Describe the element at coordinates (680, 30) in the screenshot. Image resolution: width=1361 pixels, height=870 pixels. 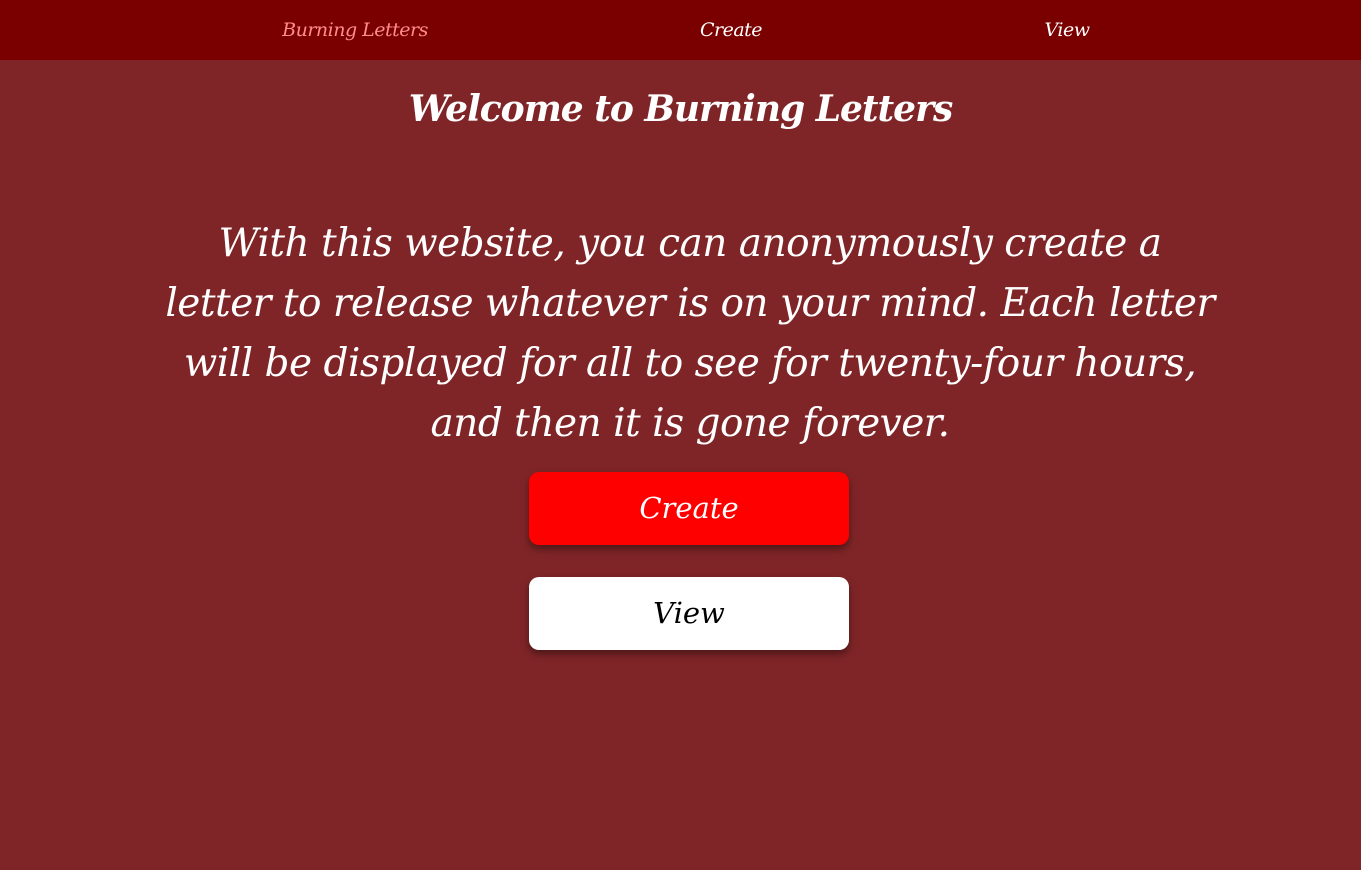
I see `top-navbar: Burning Letters Create View` at that location.